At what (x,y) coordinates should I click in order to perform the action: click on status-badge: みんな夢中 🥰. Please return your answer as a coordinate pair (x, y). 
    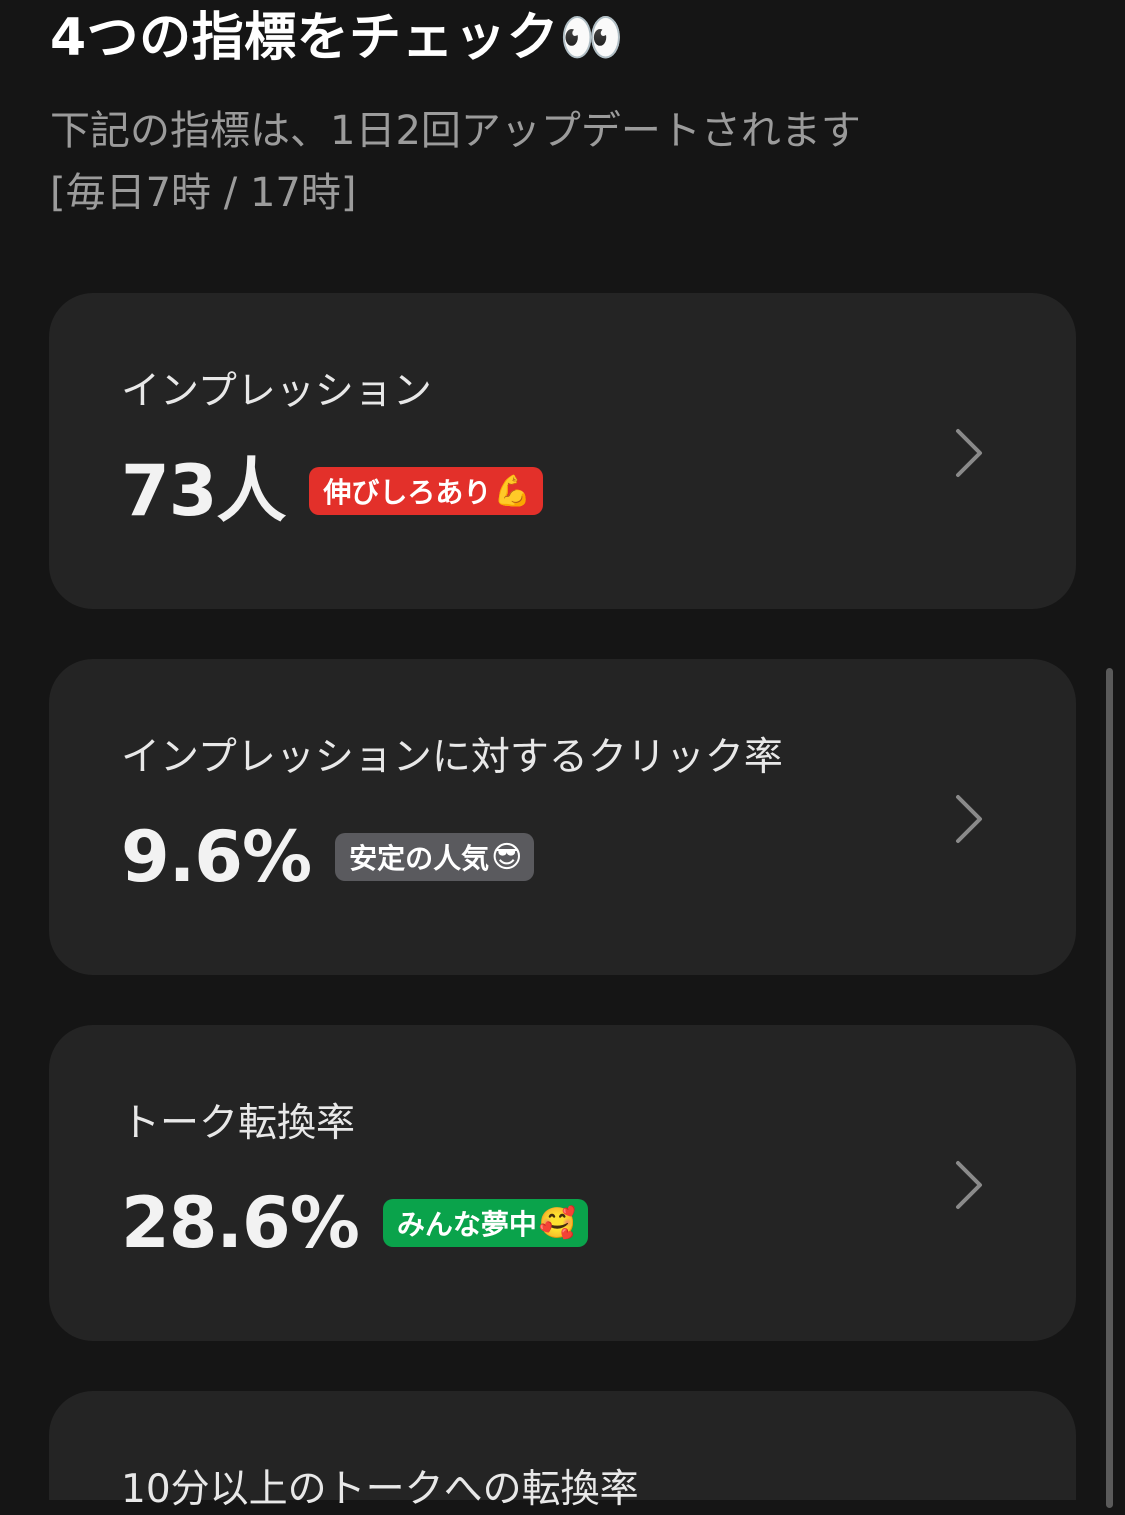
    Looking at the image, I should click on (485, 1223).